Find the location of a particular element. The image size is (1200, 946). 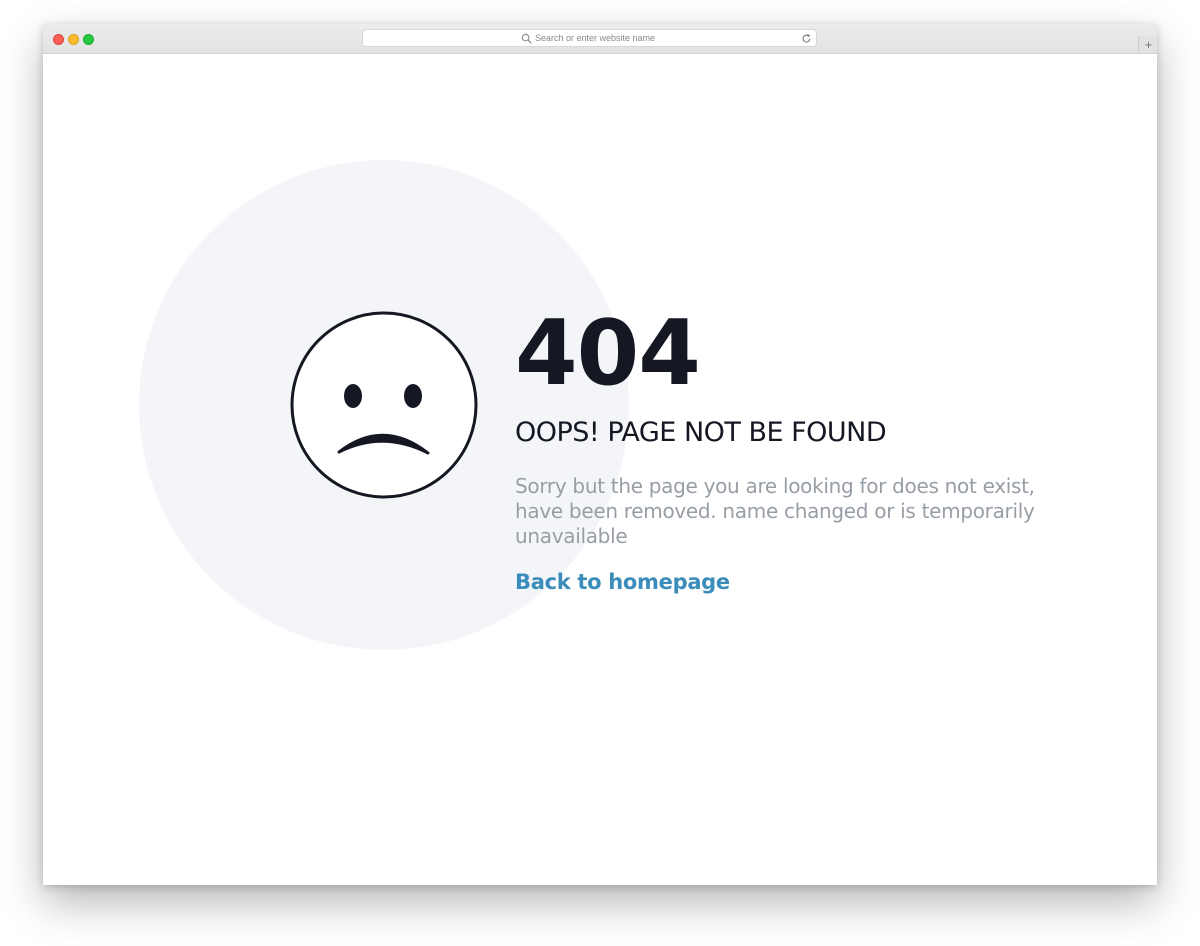

error-heading: OOPS! PAGE NOT BE FOUND is located at coordinates (701, 432).